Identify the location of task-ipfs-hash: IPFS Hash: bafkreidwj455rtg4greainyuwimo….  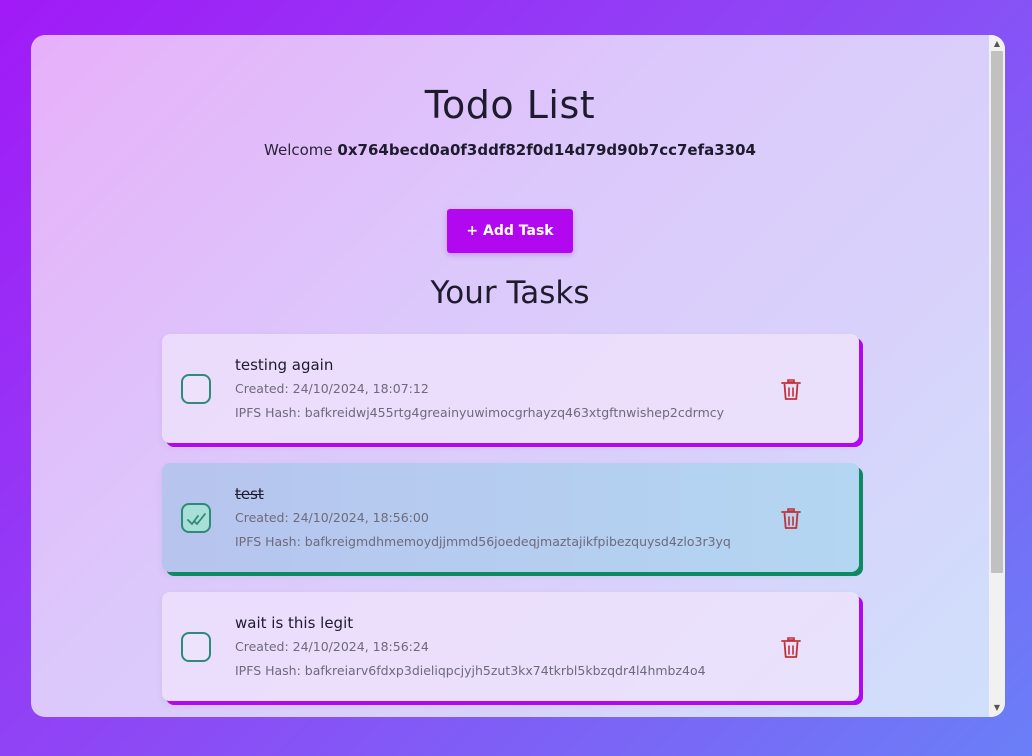
(480, 412).